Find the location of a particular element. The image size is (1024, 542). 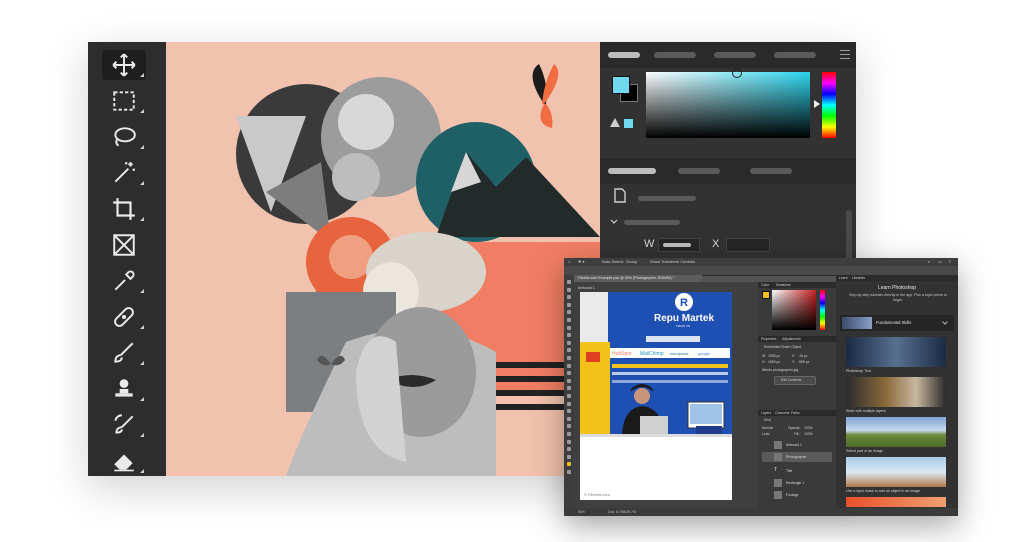

tab-color-mini: Color is located at coordinates (765, 285).